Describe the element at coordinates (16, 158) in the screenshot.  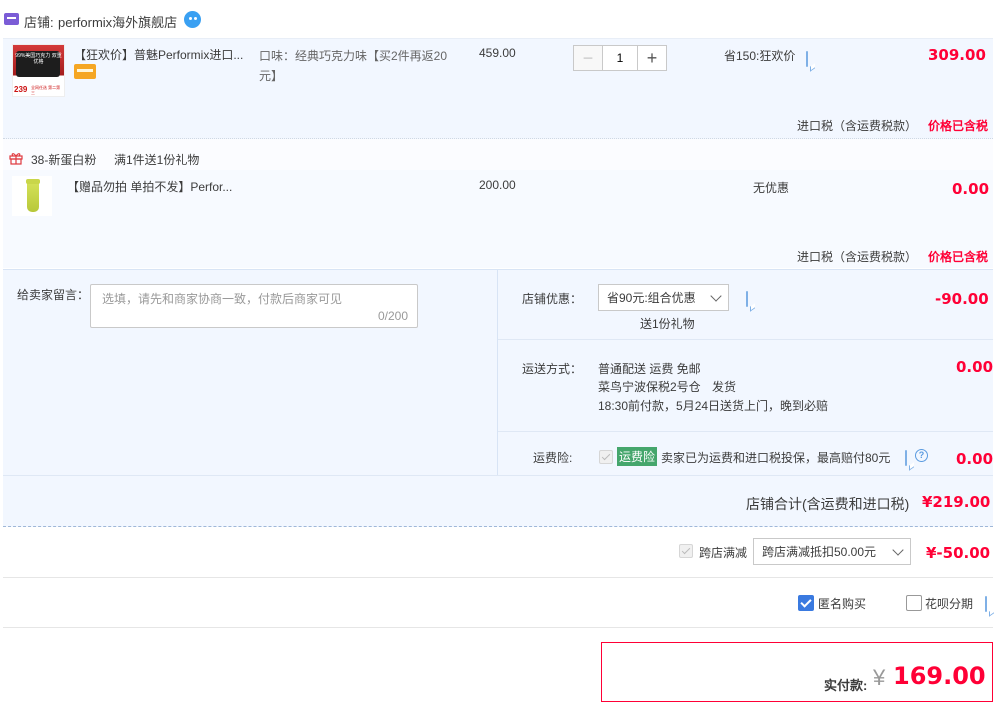
I see `gift-icon` at that location.